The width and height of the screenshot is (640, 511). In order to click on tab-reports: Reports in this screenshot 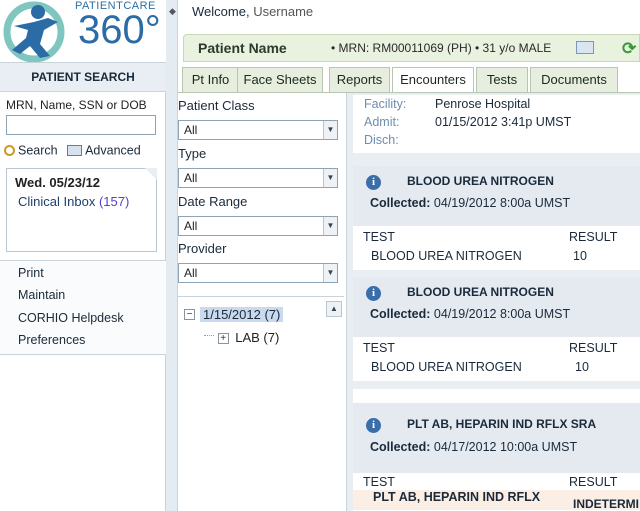, I will do `click(359, 80)`.